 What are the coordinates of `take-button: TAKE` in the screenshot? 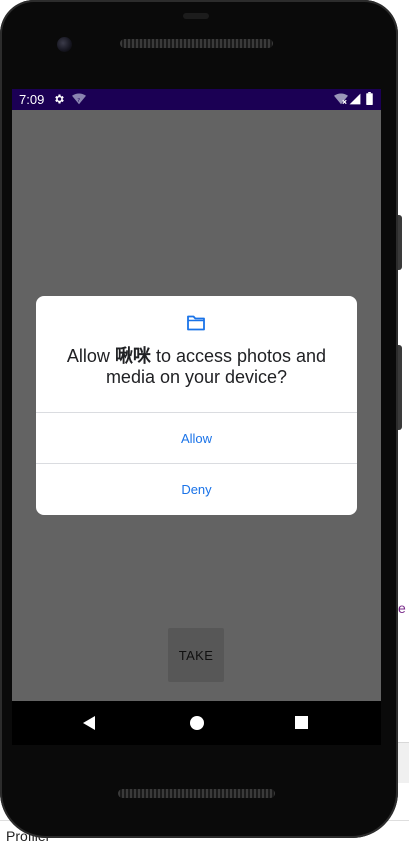 It's located at (196, 655).